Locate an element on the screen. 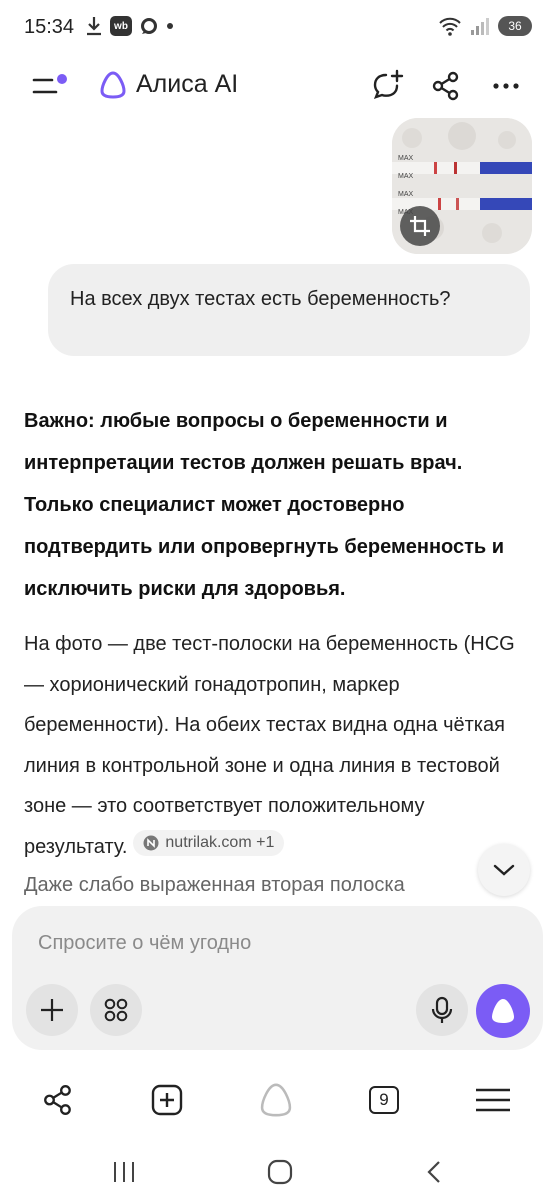 The width and height of the screenshot is (554, 1200). apps-button is located at coordinates (116, 1010).